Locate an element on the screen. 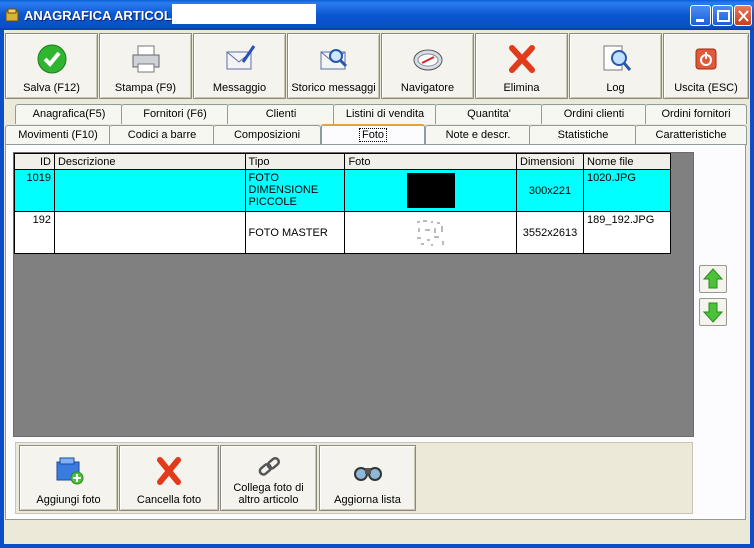 The height and width of the screenshot is (548, 754). log-button: Log is located at coordinates (615, 66).